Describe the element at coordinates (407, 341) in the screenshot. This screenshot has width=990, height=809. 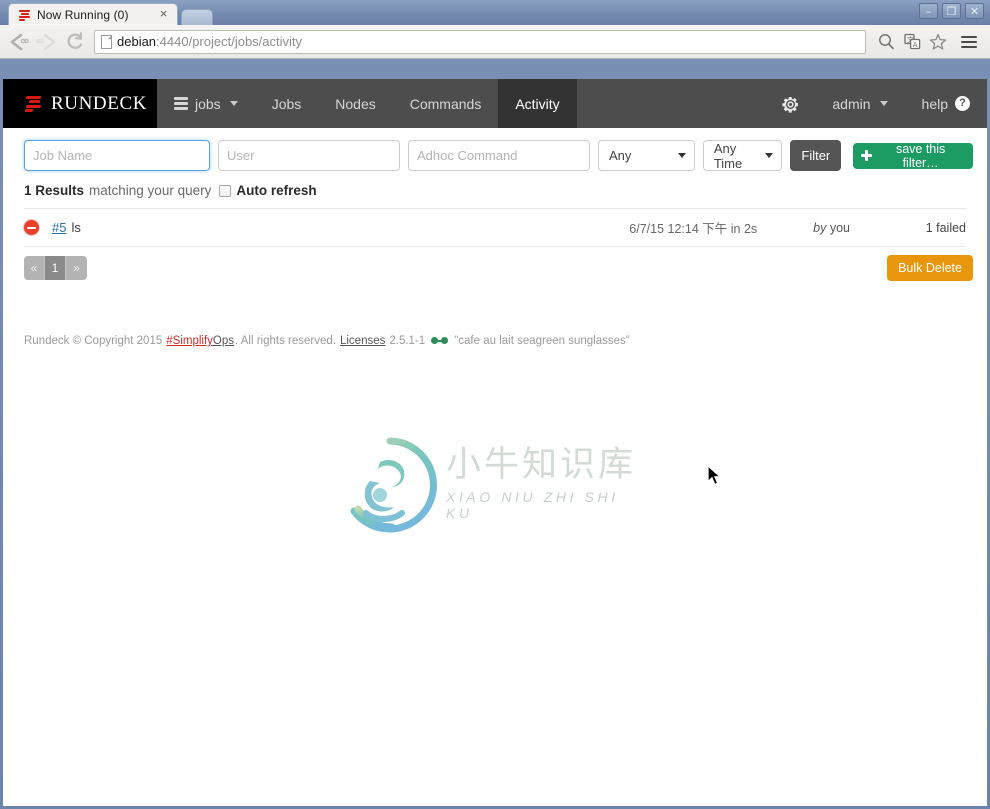
I see `footer-version: 2.5.1-1` at that location.